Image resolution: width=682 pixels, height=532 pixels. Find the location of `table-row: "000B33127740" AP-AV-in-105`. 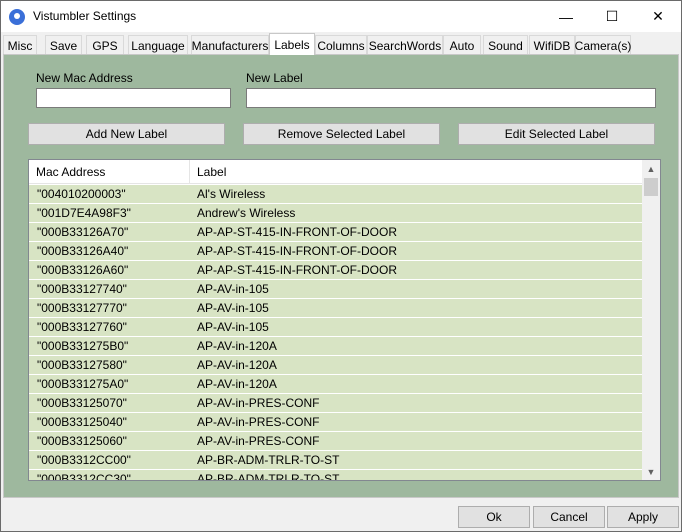

table-row: "000B33127740" AP-AV-in-105 is located at coordinates (335, 289).